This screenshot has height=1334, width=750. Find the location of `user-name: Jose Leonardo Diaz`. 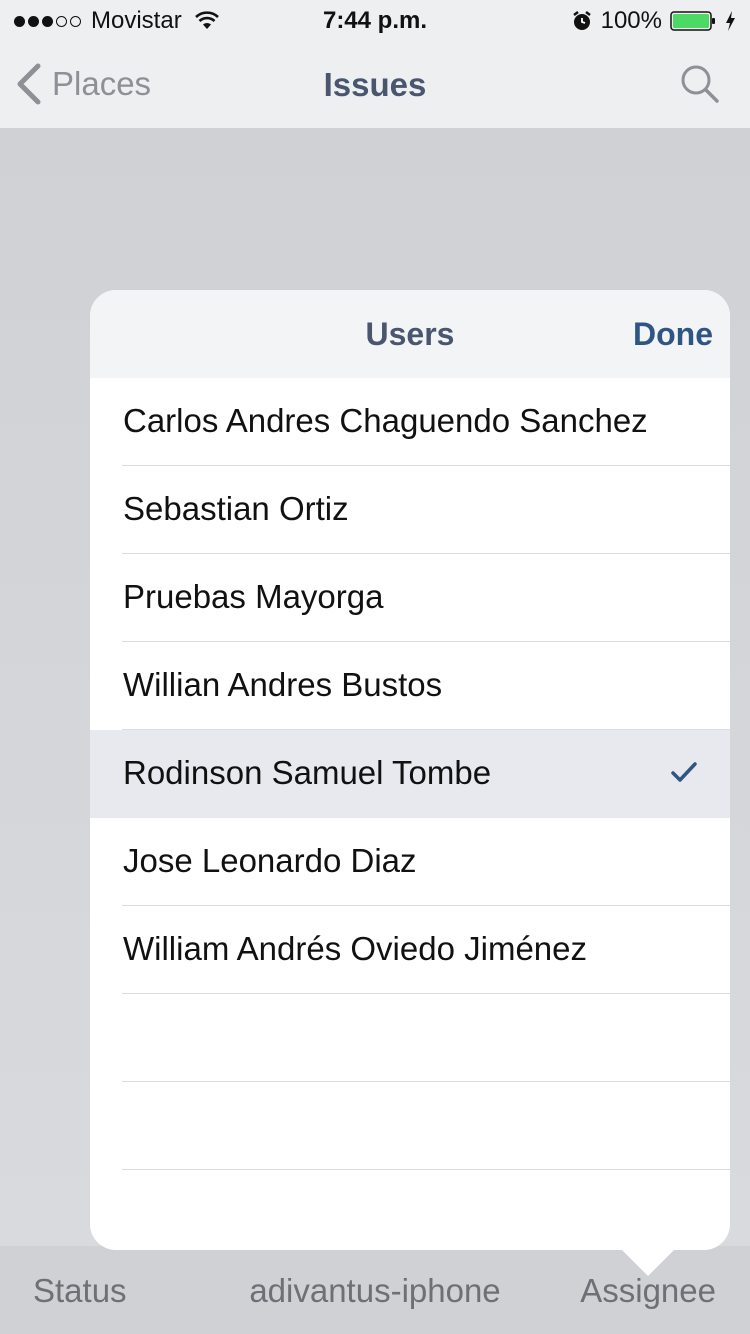

user-name: Jose Leonardo Diaz is located at coordinates (270, 860).